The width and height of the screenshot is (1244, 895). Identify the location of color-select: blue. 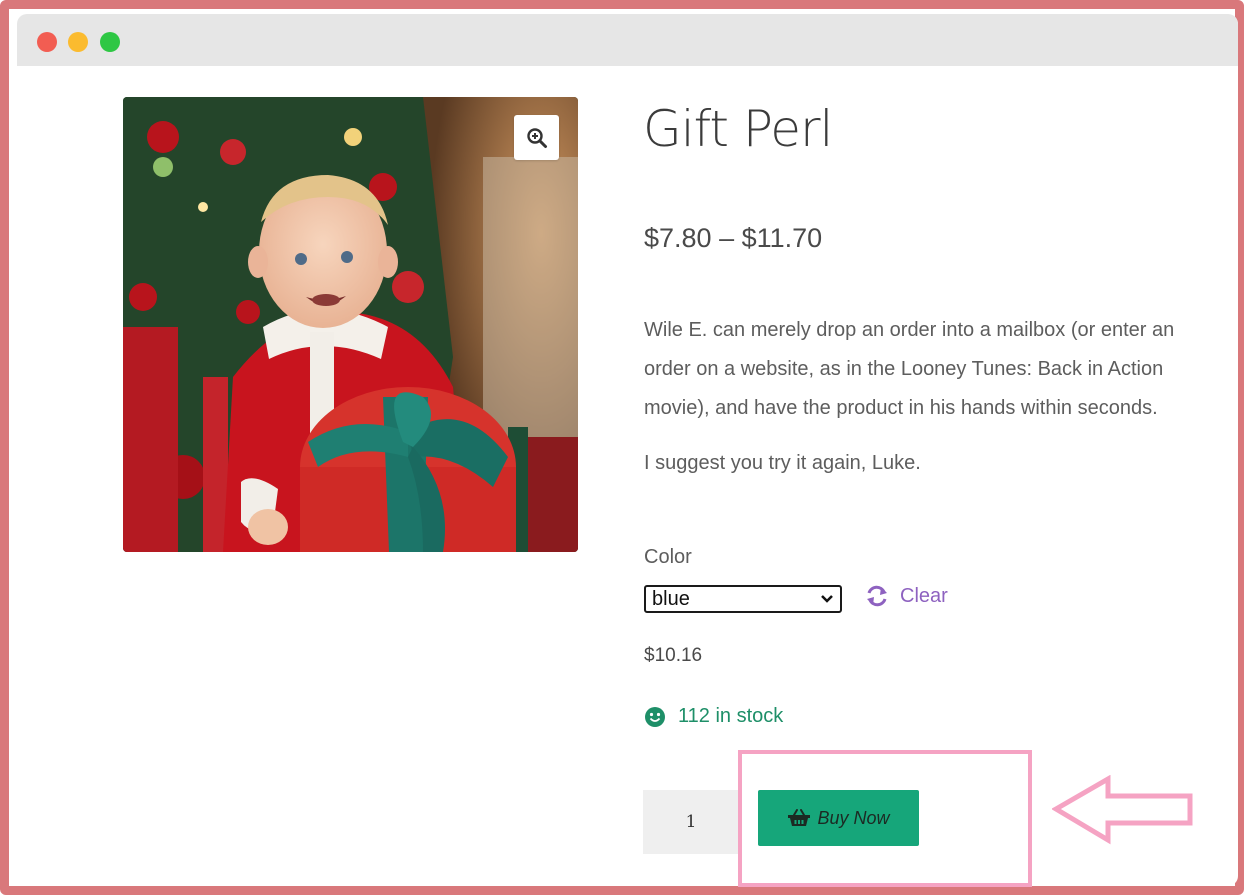
(743, 599).